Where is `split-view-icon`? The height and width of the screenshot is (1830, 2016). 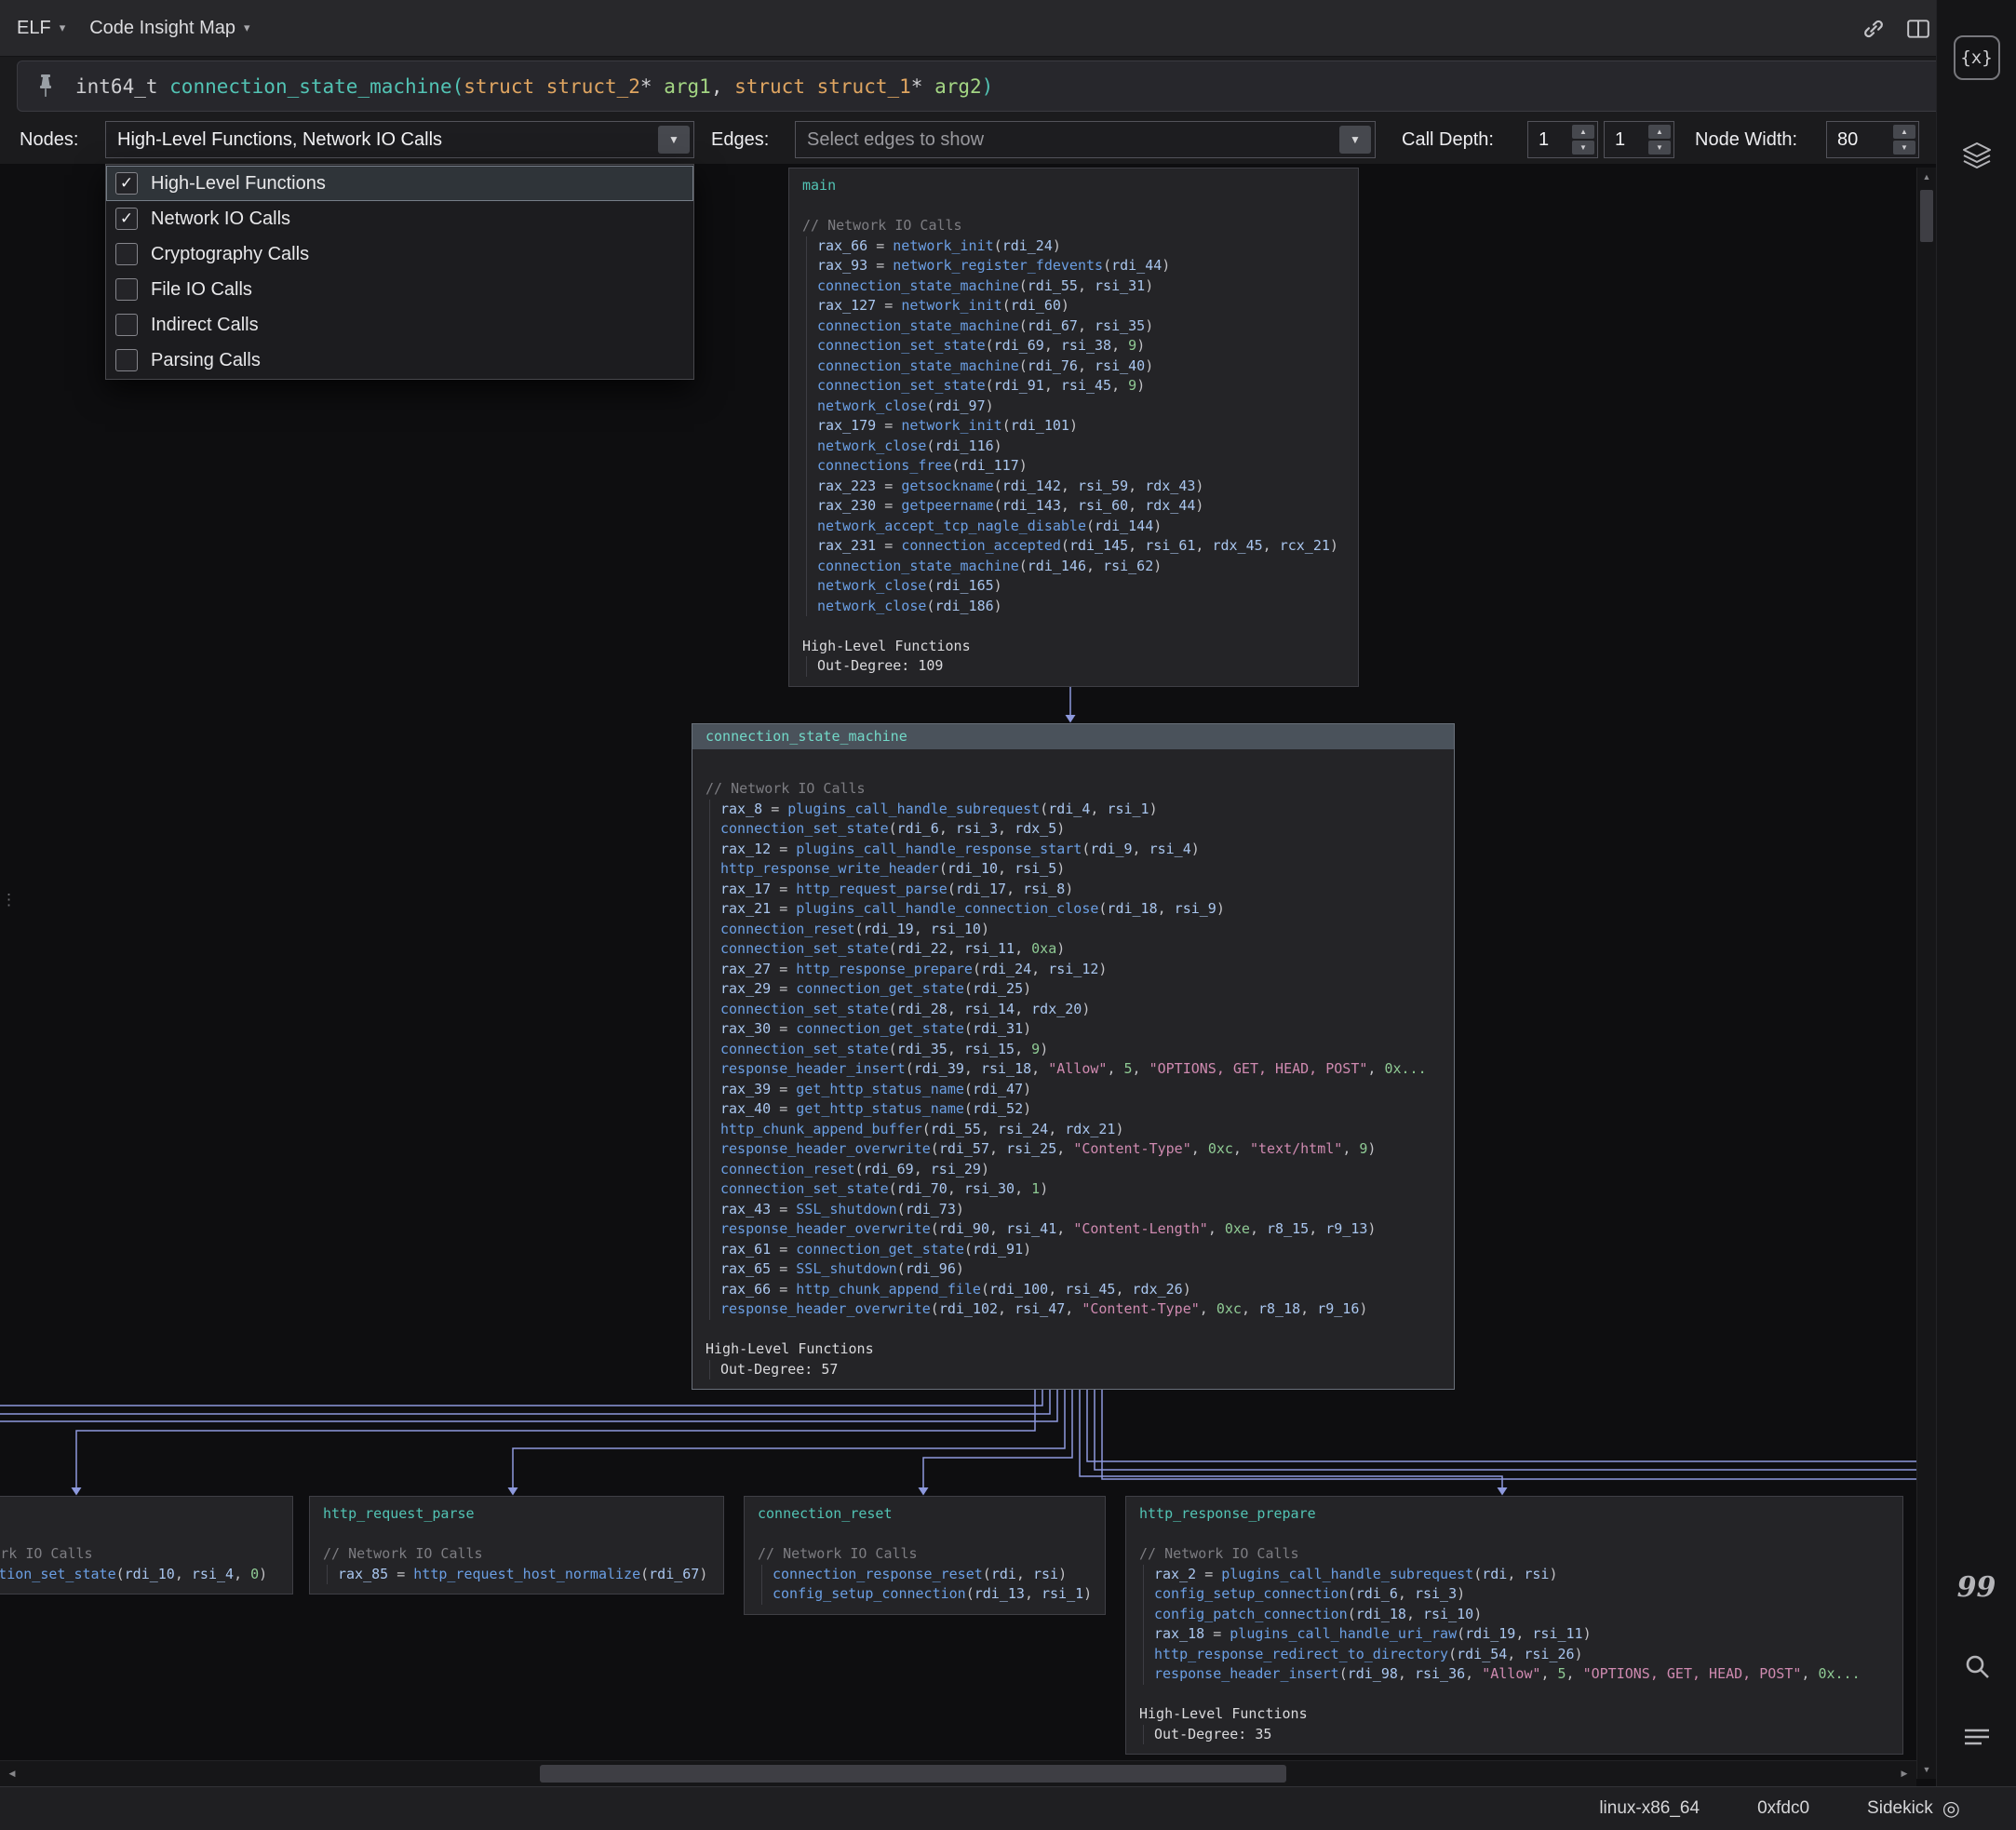
split-view-icon is located at coordinates (1918, 29).